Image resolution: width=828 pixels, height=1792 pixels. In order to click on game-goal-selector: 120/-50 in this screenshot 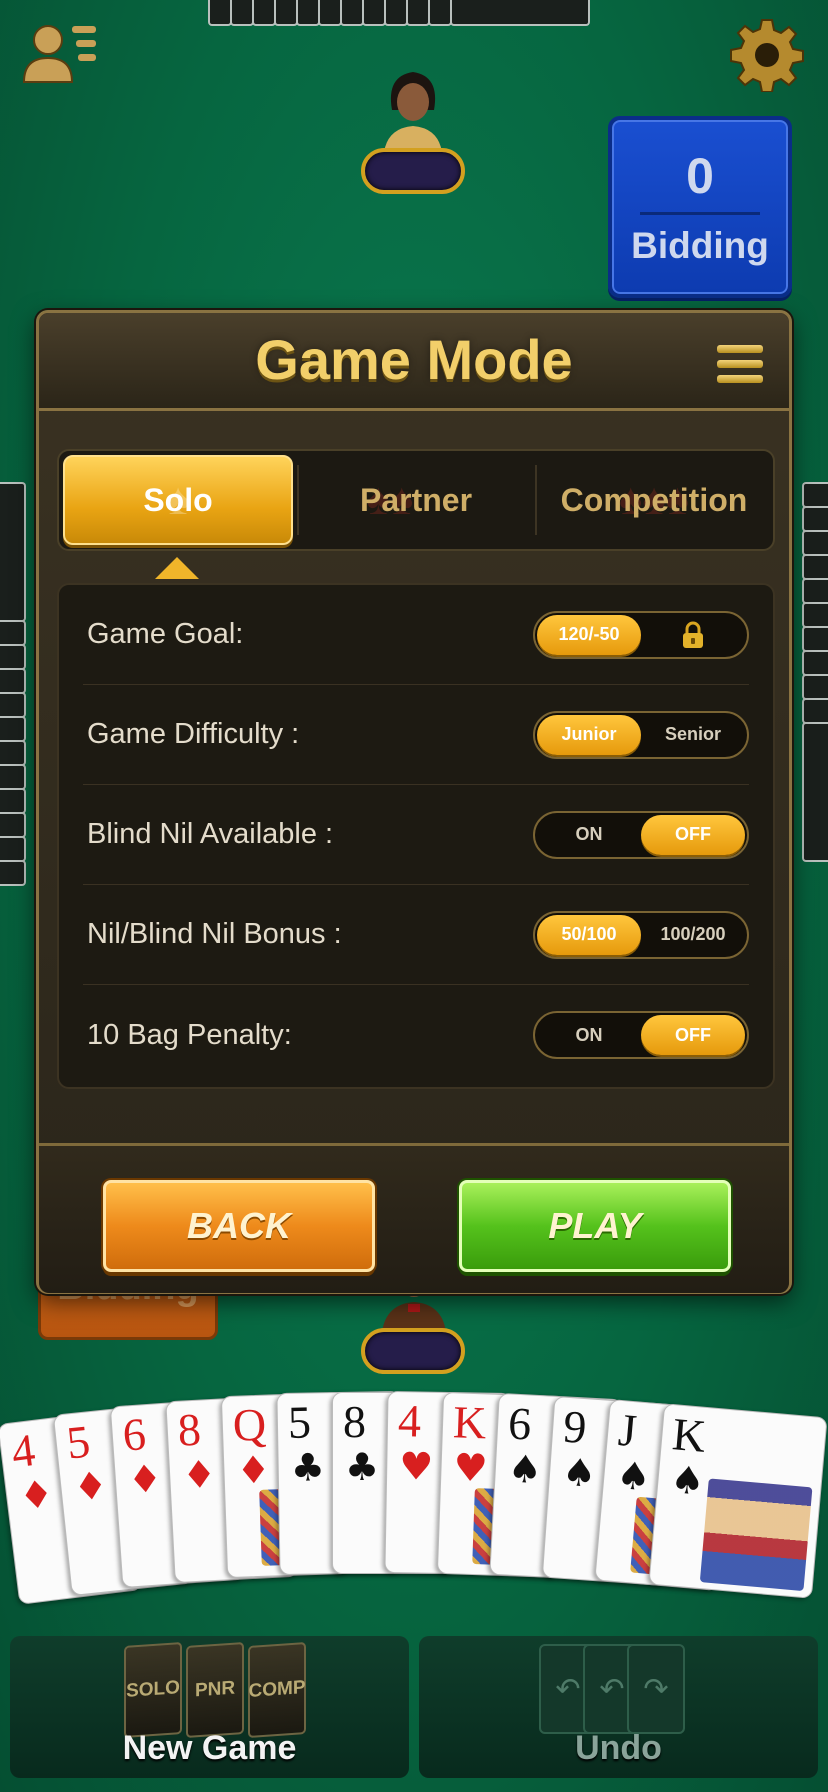, I will do `click(641, 634)`.